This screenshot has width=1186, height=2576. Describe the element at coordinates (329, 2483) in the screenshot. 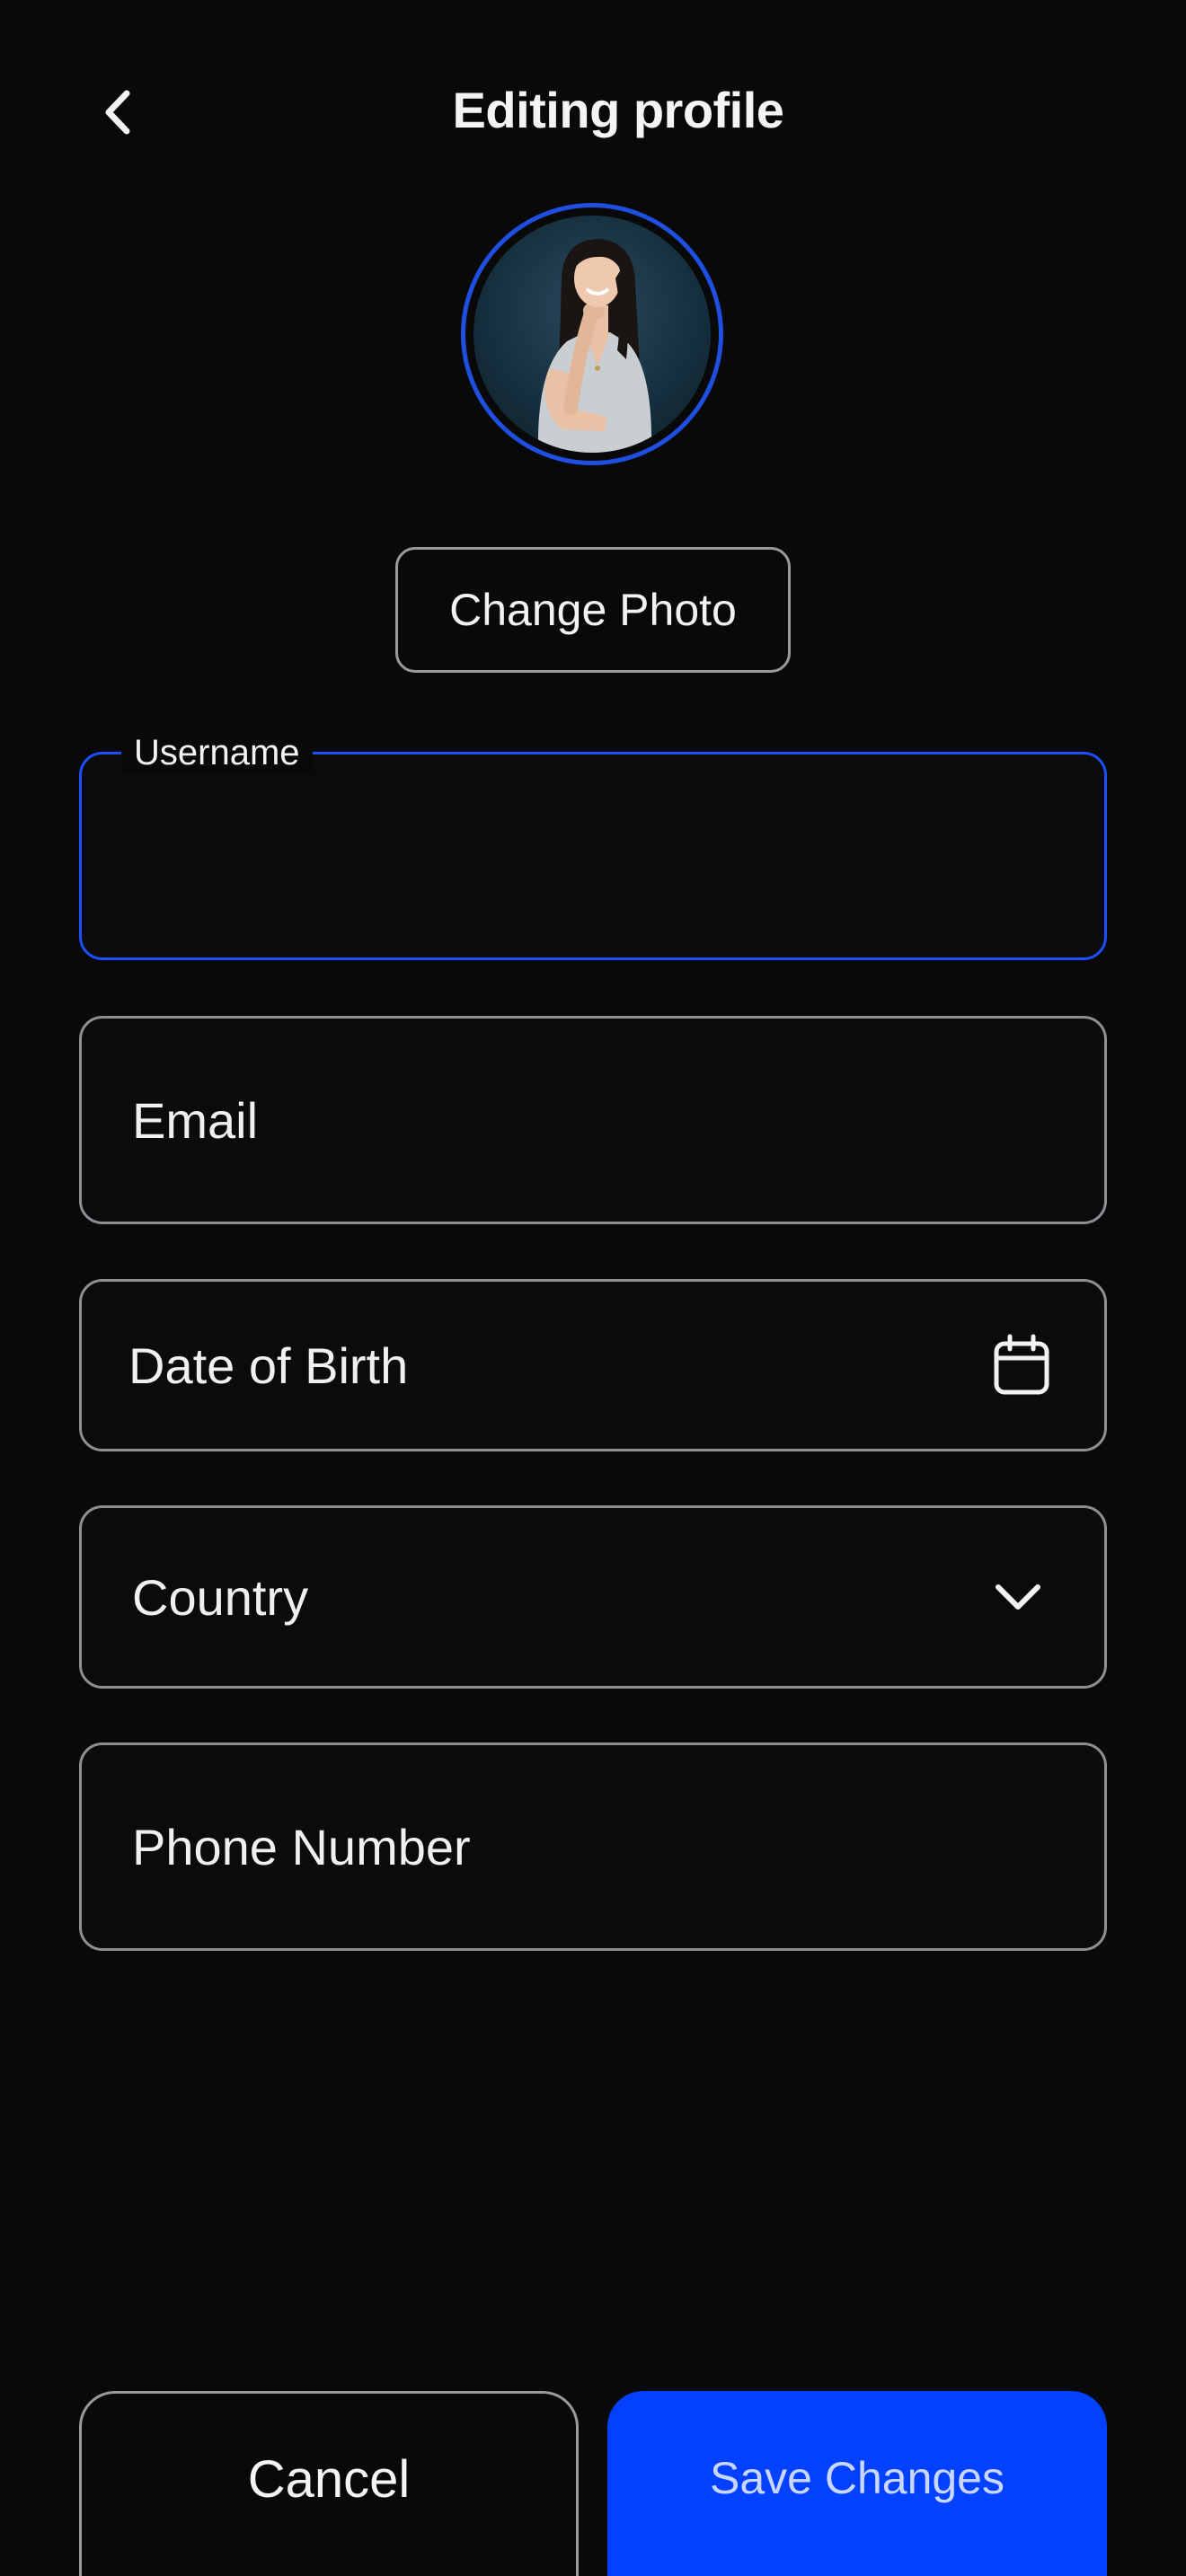

I see `cancel-button: Cancel` at that location.